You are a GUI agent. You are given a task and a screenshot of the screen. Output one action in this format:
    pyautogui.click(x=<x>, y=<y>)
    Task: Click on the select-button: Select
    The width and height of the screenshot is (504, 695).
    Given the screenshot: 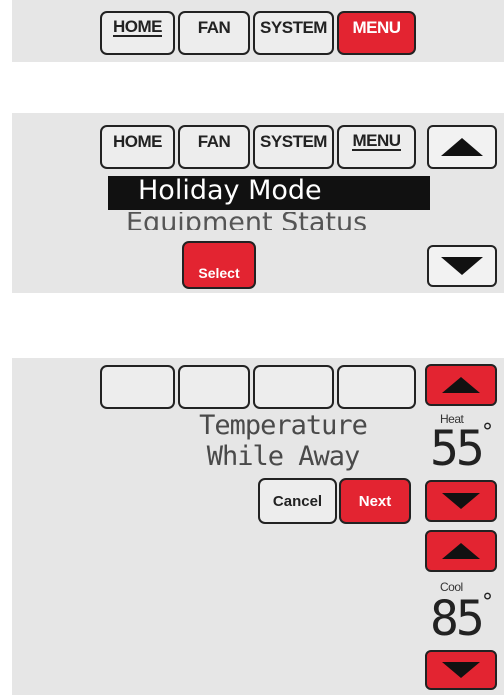 What is the action you would take?
    pyautogui.click(x=219, y=265)
    